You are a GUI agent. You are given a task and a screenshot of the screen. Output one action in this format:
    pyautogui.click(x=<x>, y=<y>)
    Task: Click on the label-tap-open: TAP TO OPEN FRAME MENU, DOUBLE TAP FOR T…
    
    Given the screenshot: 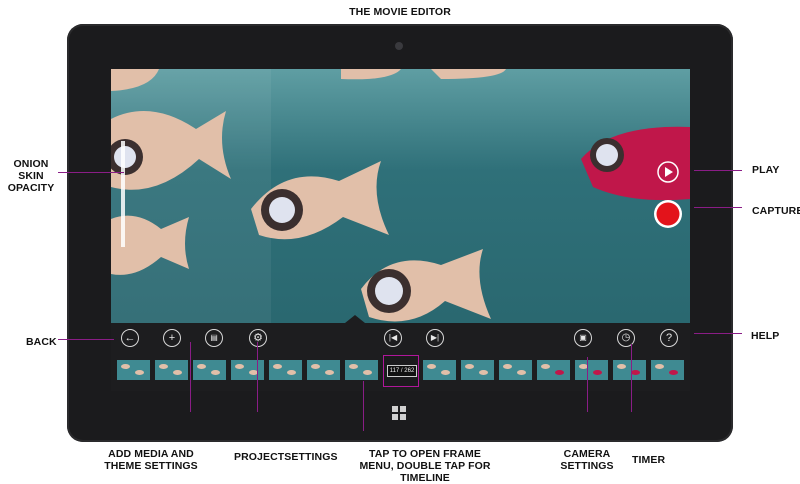 What is the action you would take?
    pyautogui.click(x=425, y=466)
    